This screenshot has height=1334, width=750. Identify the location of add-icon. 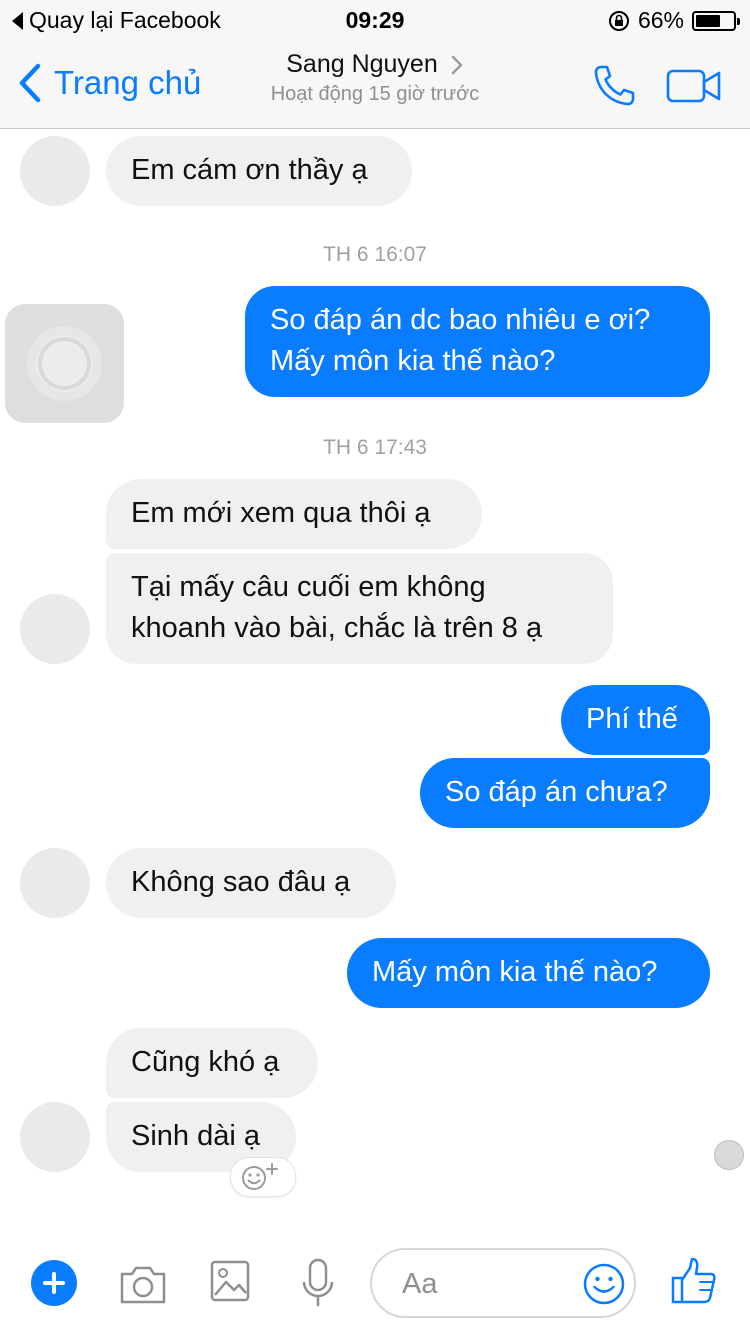
(54, 1283).